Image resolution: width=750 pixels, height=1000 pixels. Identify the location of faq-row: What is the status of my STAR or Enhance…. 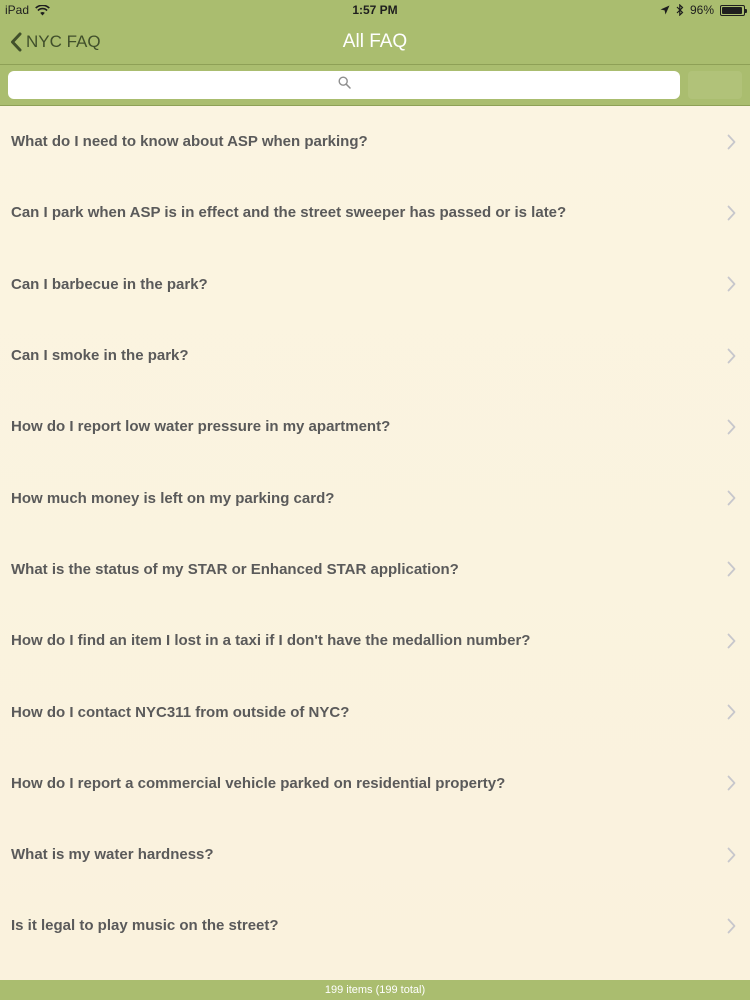
(375, 569).